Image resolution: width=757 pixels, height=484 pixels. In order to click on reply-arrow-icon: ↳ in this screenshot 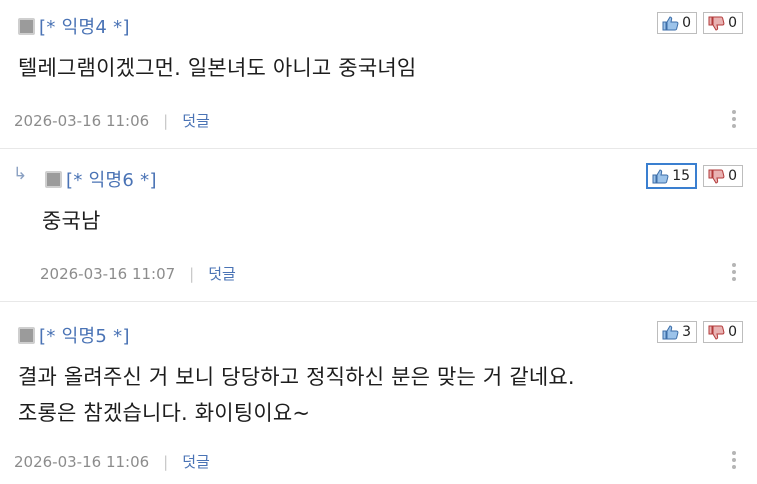, I will do `click(20, 174)`.